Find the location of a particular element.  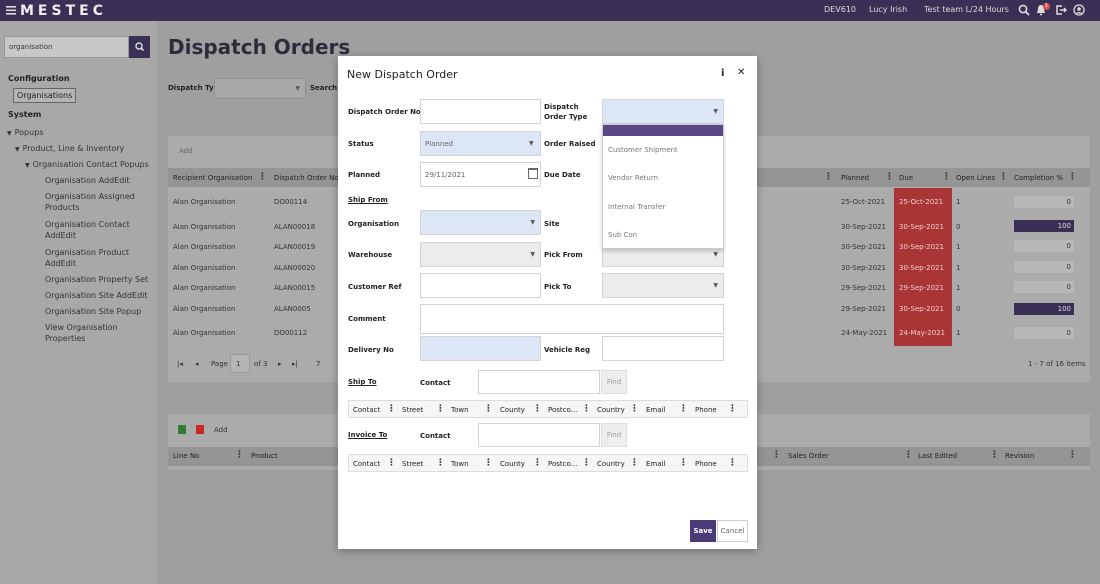

dropdown-option: Sub Con is located at coordinates (622, 235).